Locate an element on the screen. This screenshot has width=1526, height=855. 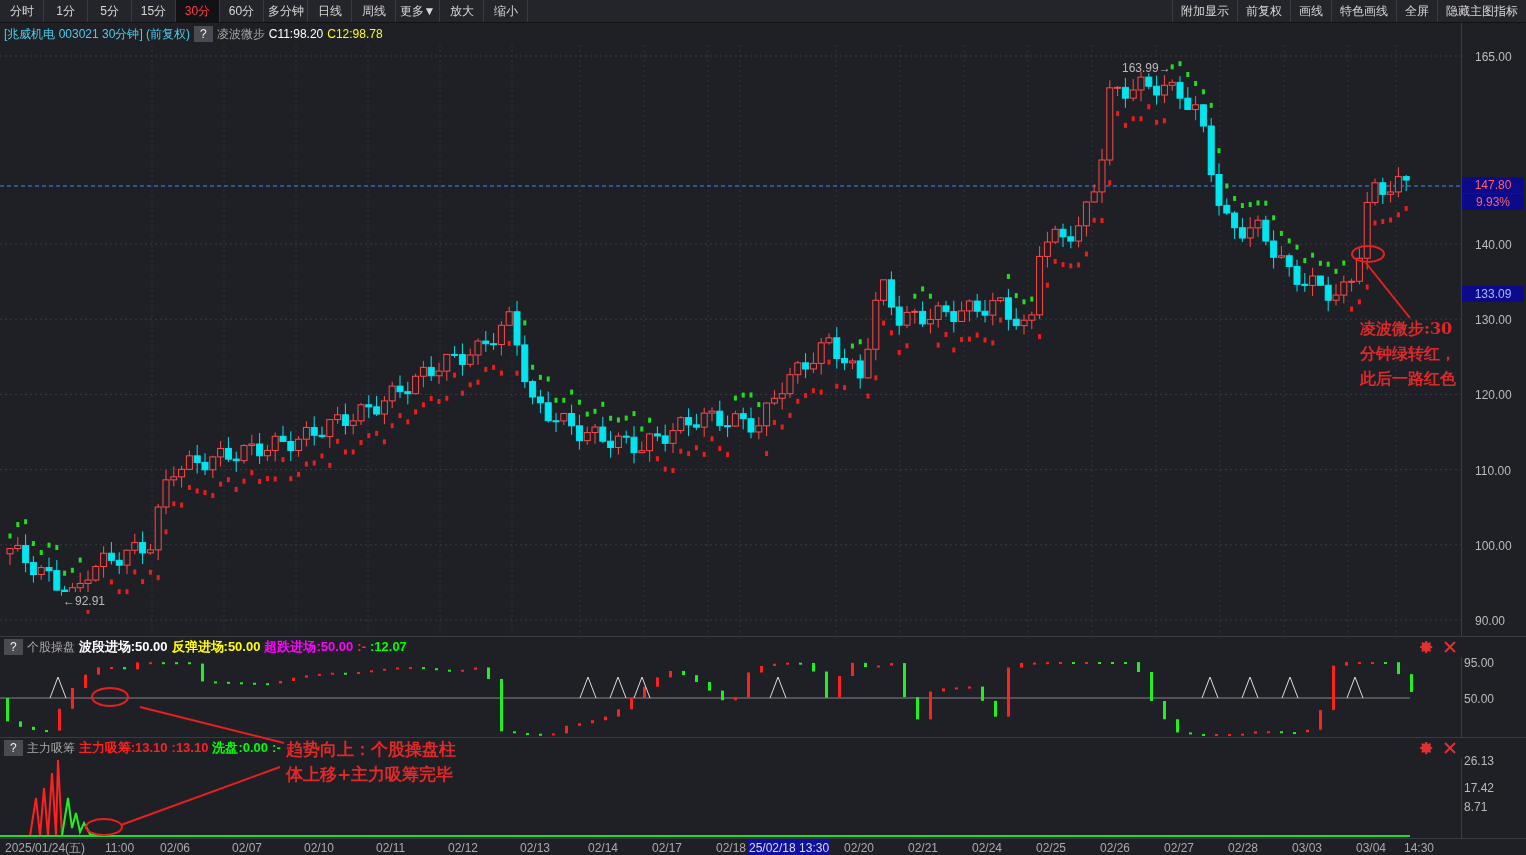
toolbar-button: 全屏 is located at coordinates (1416, 11).